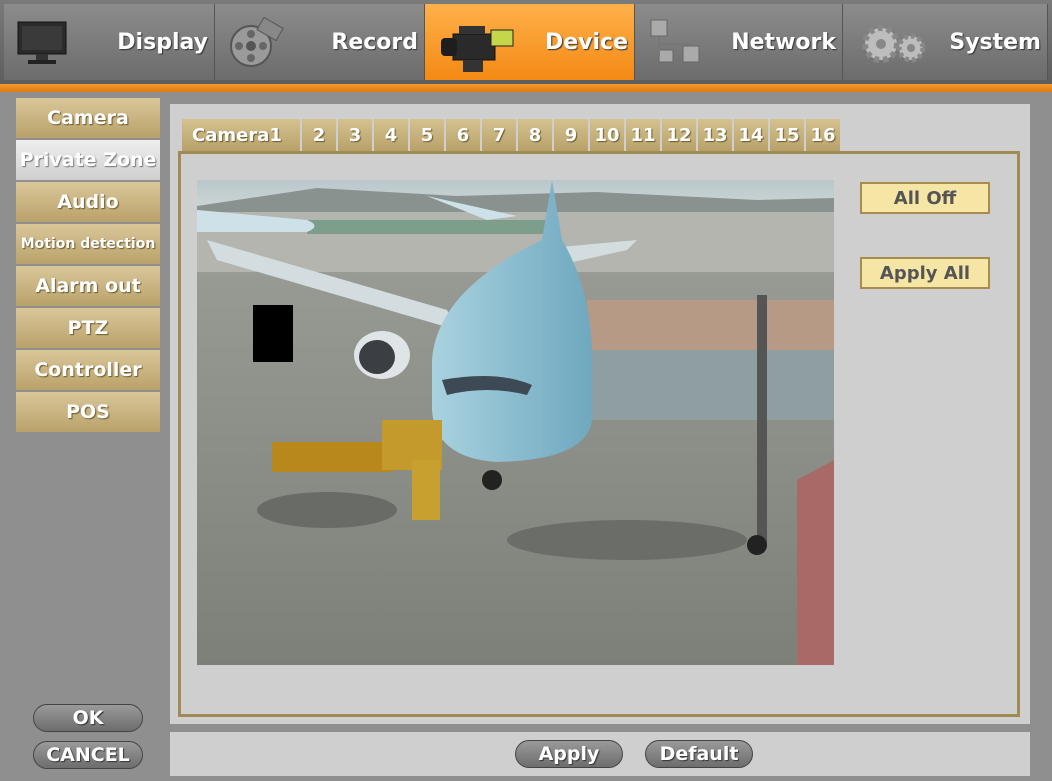 This screenshot has height=781, width=1052. I want to click on nav-tab-label: Device, so click(586, 42).